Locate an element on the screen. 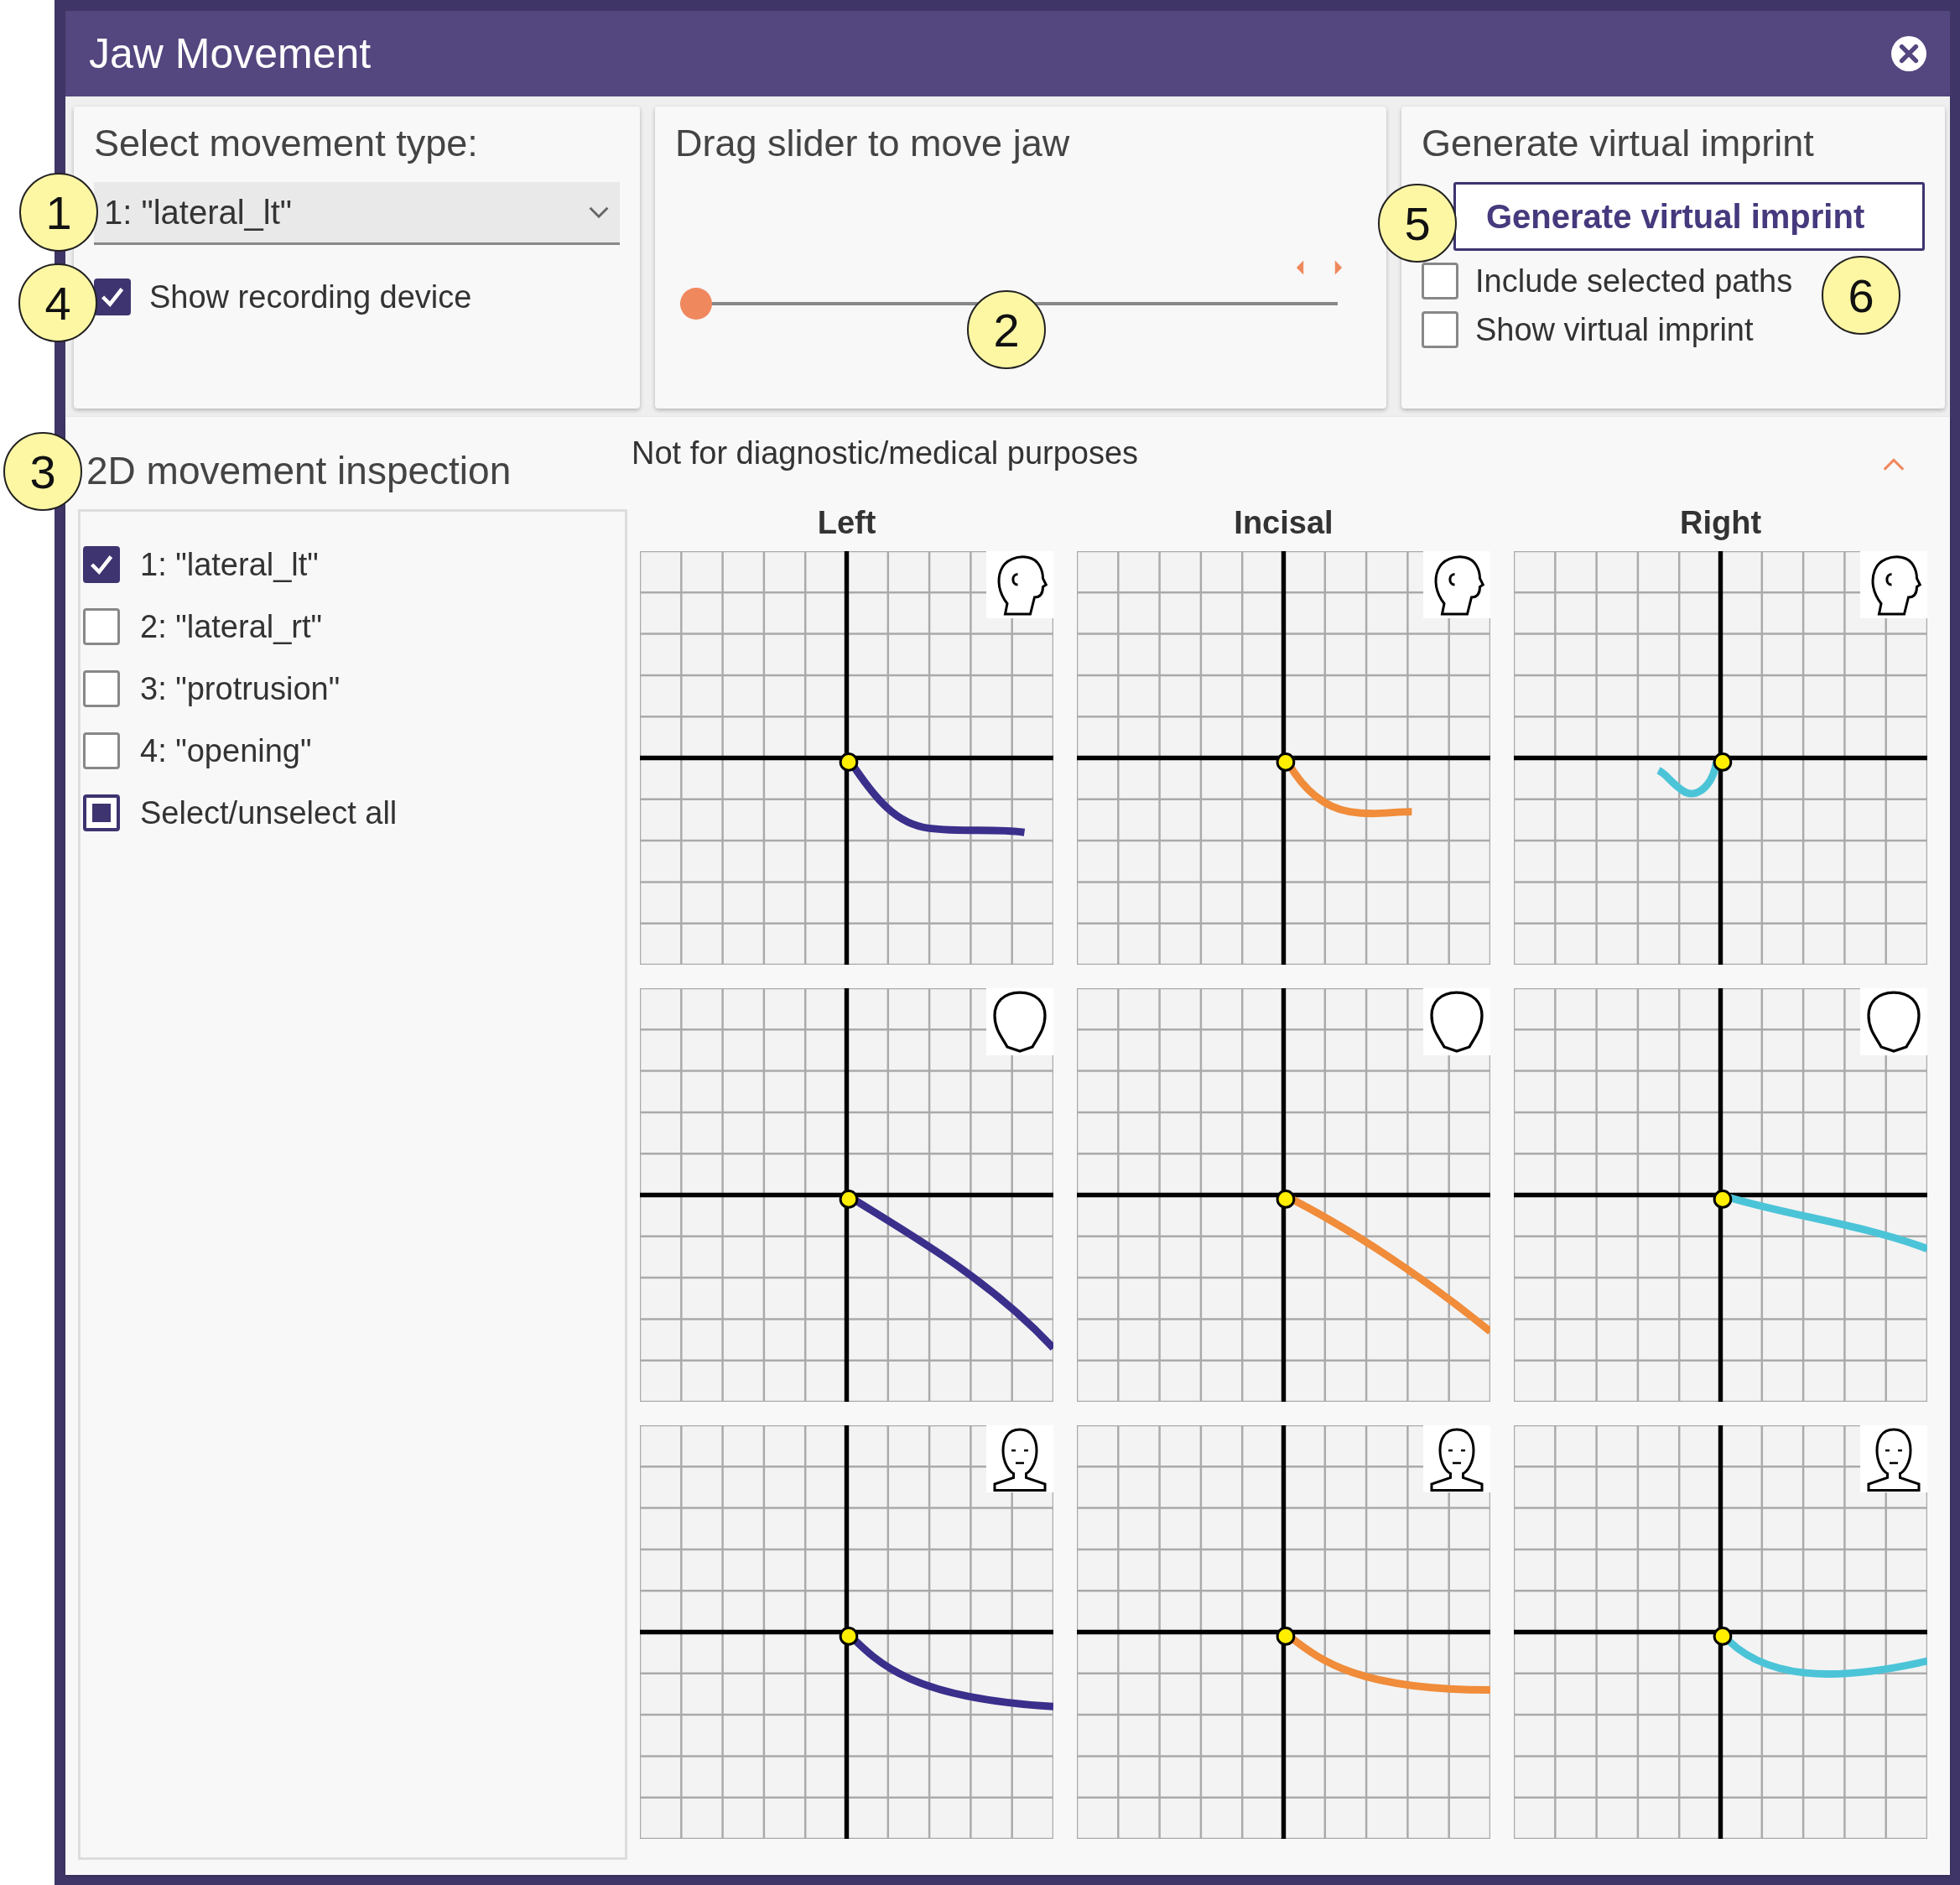  list-item-label: 1: "lateral_lt" is located at coordinates (229, 564).